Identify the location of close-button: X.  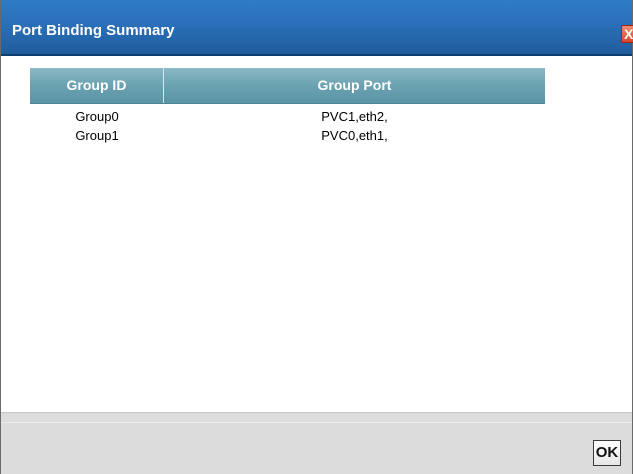
(627, 34).